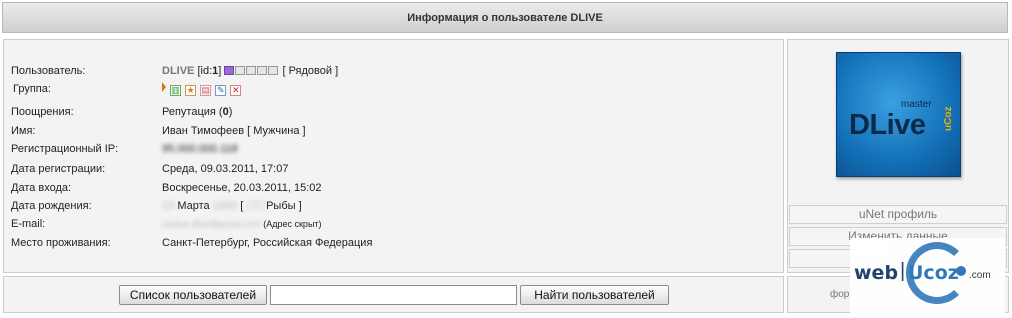 The width and height of the screenshot is (1012, 318). I want to click on watermark-web-text: web, so click(876, 273).